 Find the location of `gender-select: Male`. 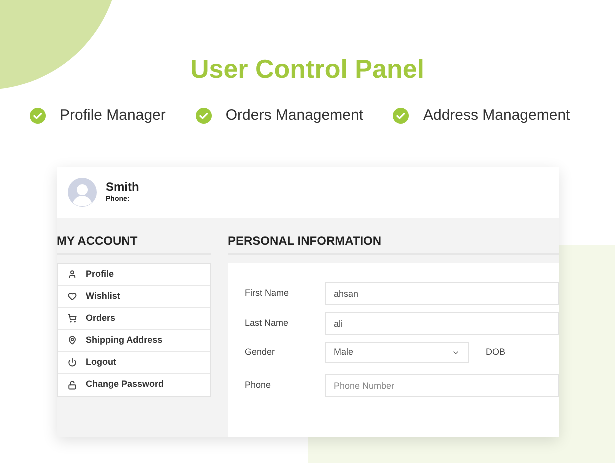

gender-select: Male is located at coordinates (397, 352).